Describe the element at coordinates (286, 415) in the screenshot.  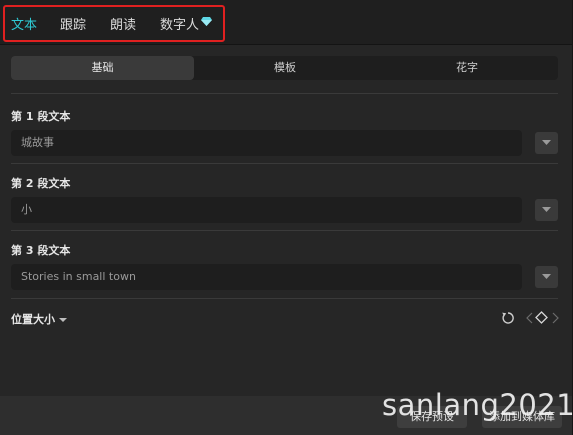
I see `footer-bar: 保存预设 添加到媒体库` at that location.